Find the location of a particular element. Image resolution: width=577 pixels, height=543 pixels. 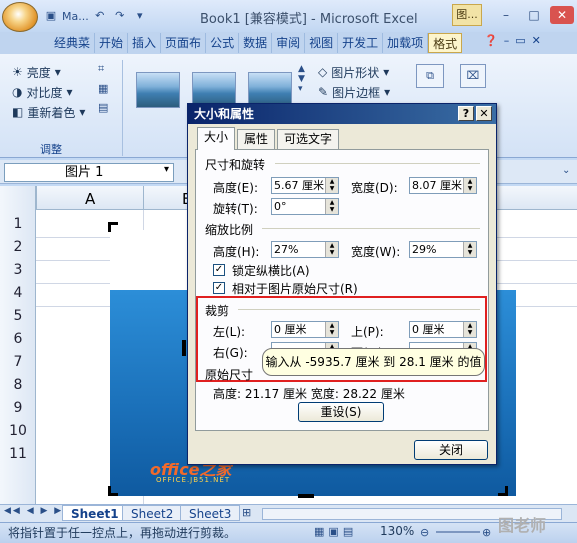

page-break-view-icon: ▤ is located at coordinates (348, 531).